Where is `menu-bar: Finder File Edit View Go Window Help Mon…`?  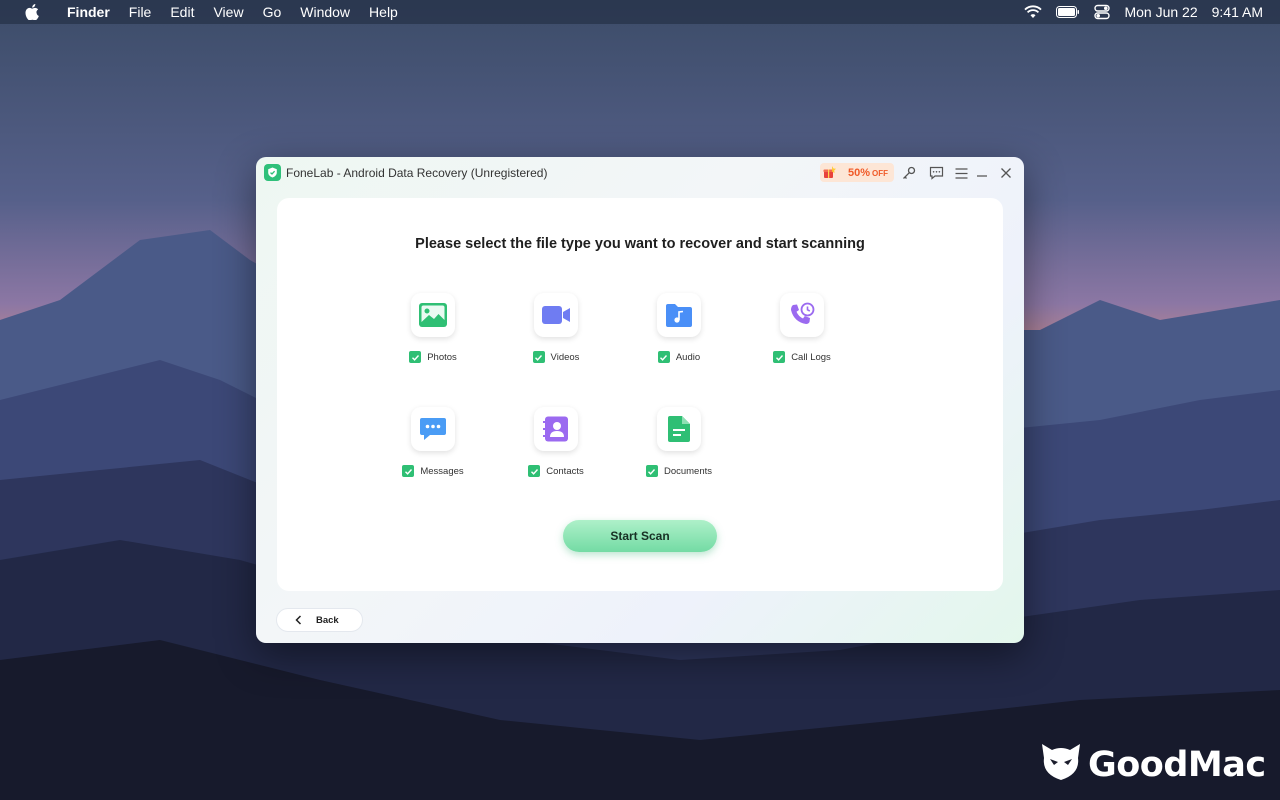
menu-bar: Finder File Edit View Go Window Help Mon… is located at coordinates (640, 12).